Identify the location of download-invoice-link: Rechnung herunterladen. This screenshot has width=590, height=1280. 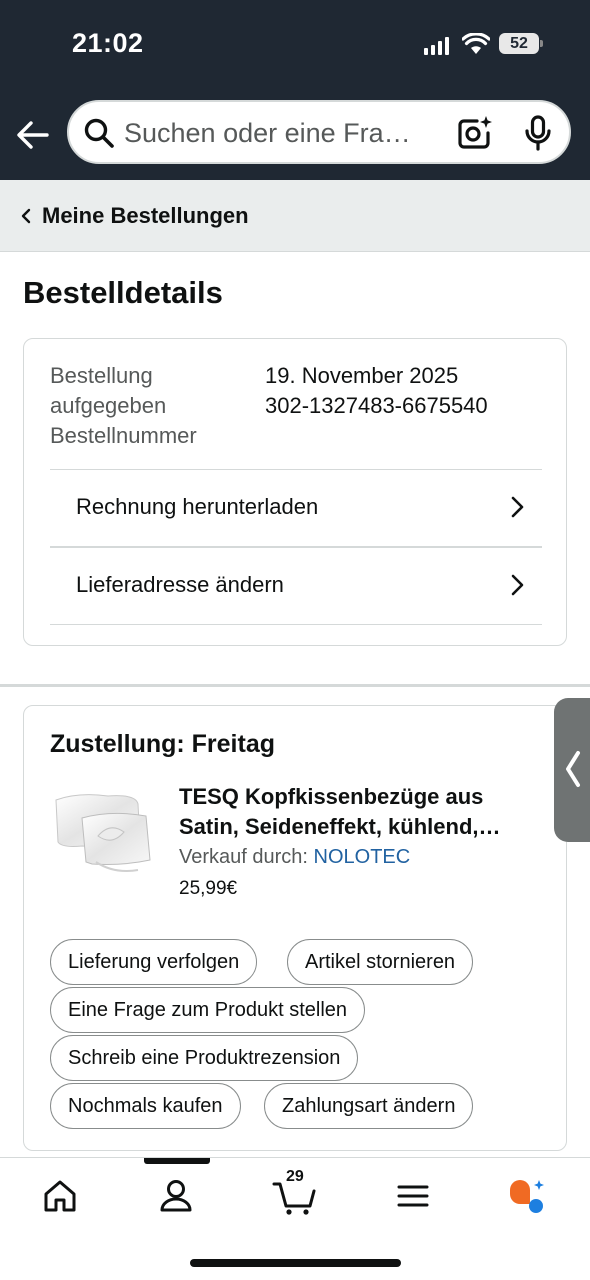
(296, 508).